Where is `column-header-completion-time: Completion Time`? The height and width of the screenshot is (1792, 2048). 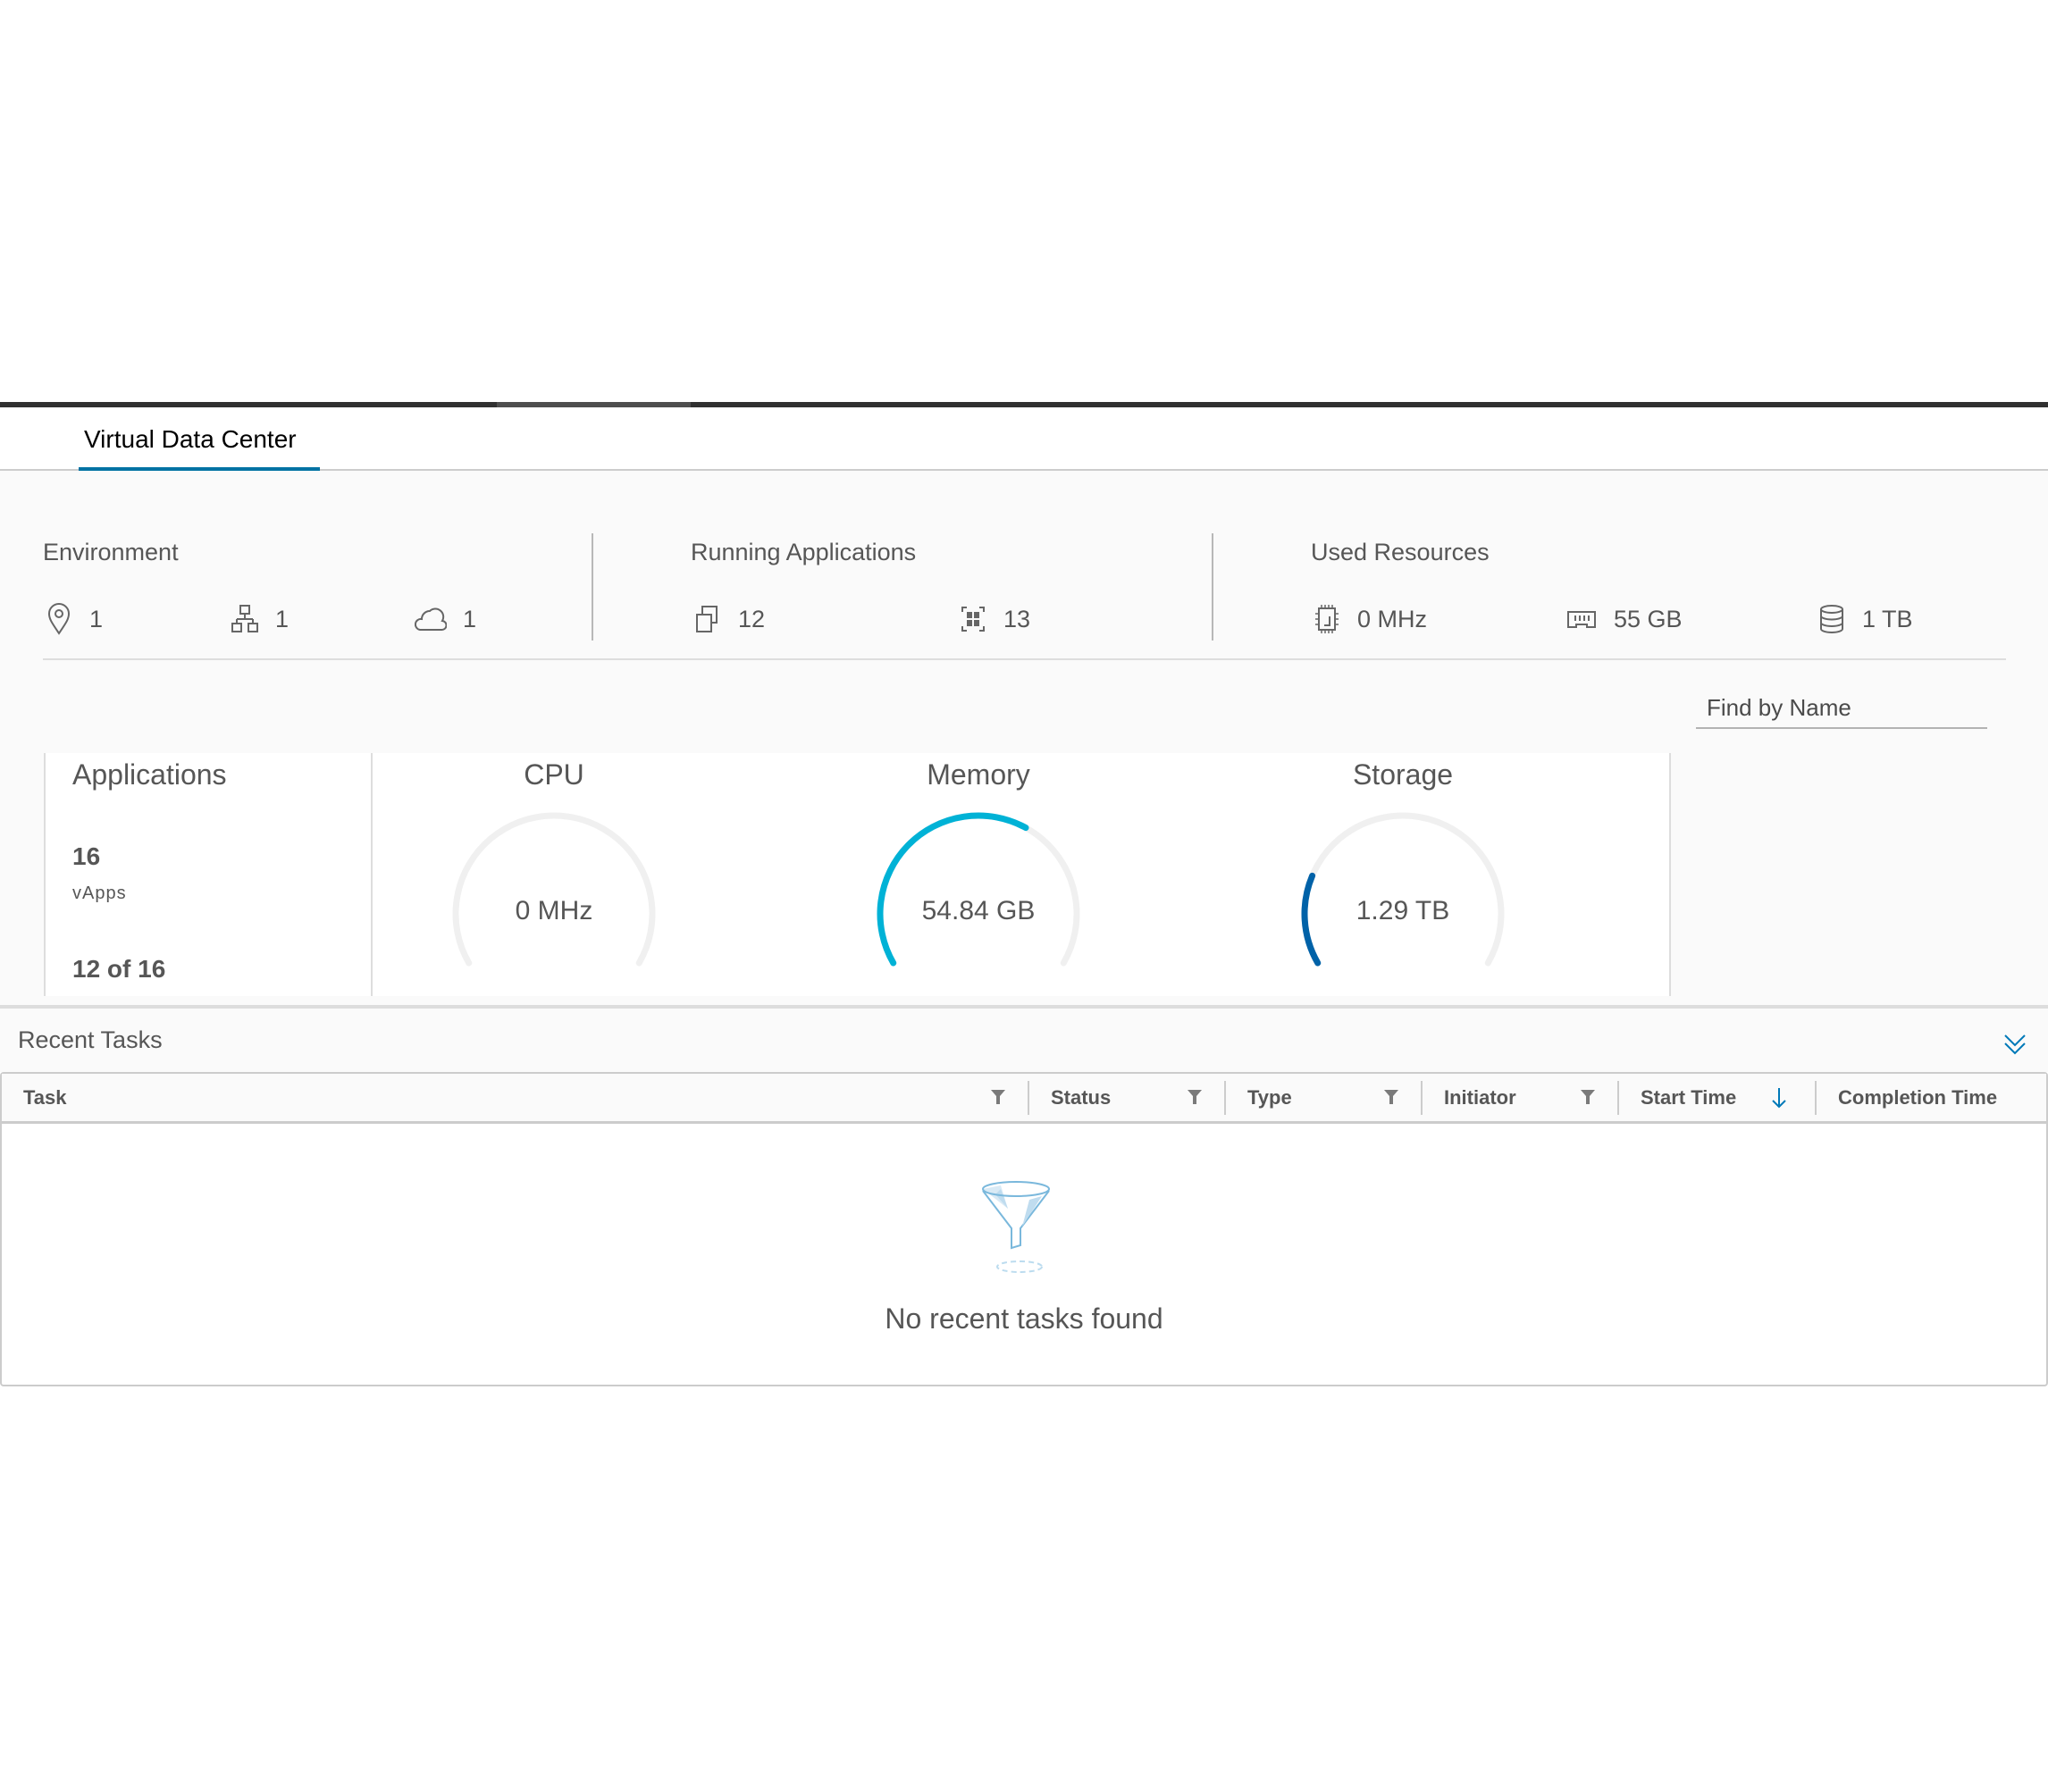
column-header-completion-time: Completion Time is located at coordinates (1931, 1097).